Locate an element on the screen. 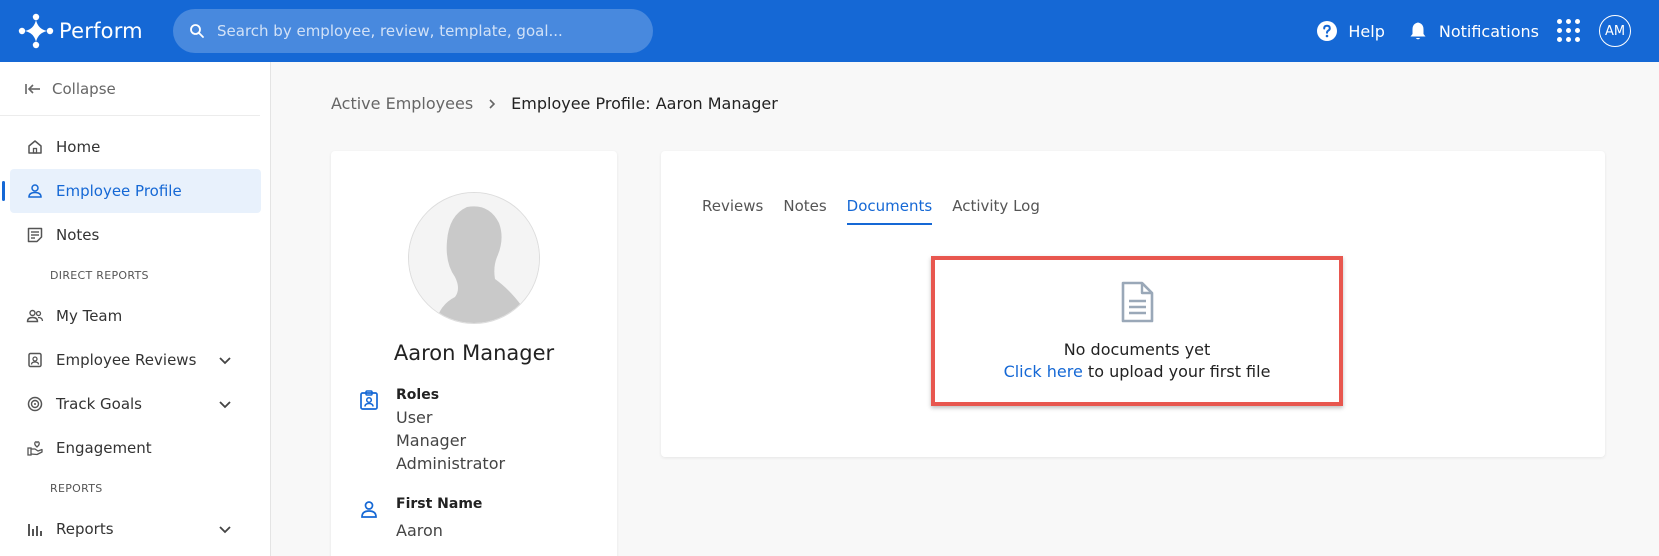  person-silhouette-icon is located at coordinates (474, 258).